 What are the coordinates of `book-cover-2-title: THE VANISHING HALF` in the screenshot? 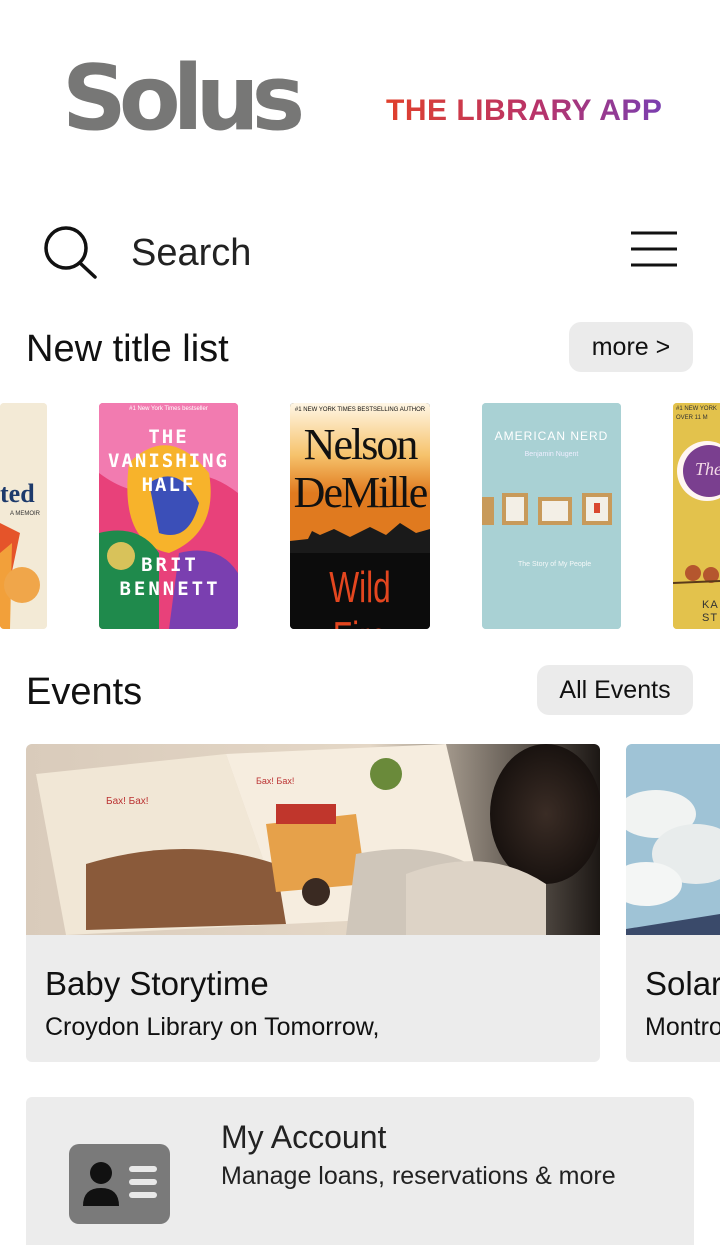 It's located at (168, 461).